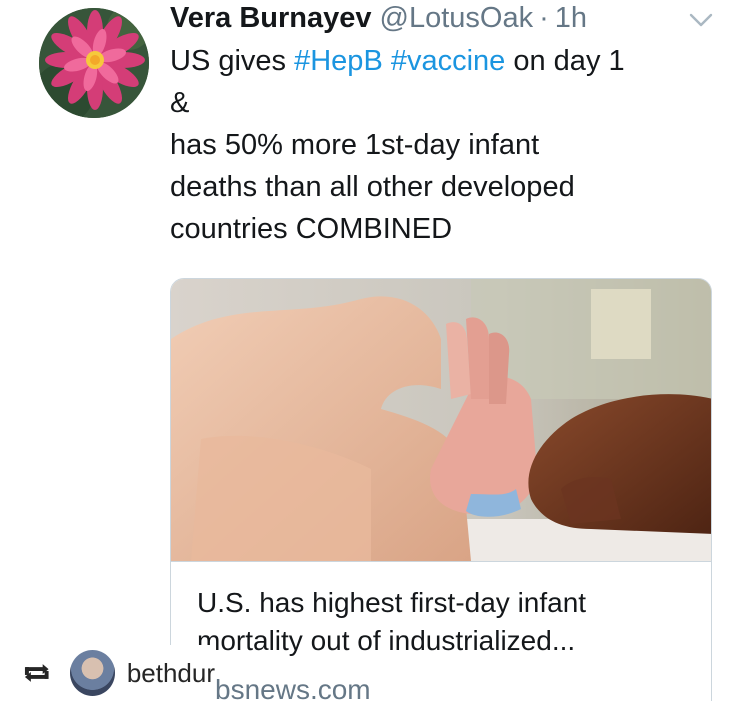 The width and height of the screenshot is (750, 701). What do you see at coordinates (457, 18) in the screenshot?
I see `author-handle: @LotusOak` at bounding box center [457, 18].